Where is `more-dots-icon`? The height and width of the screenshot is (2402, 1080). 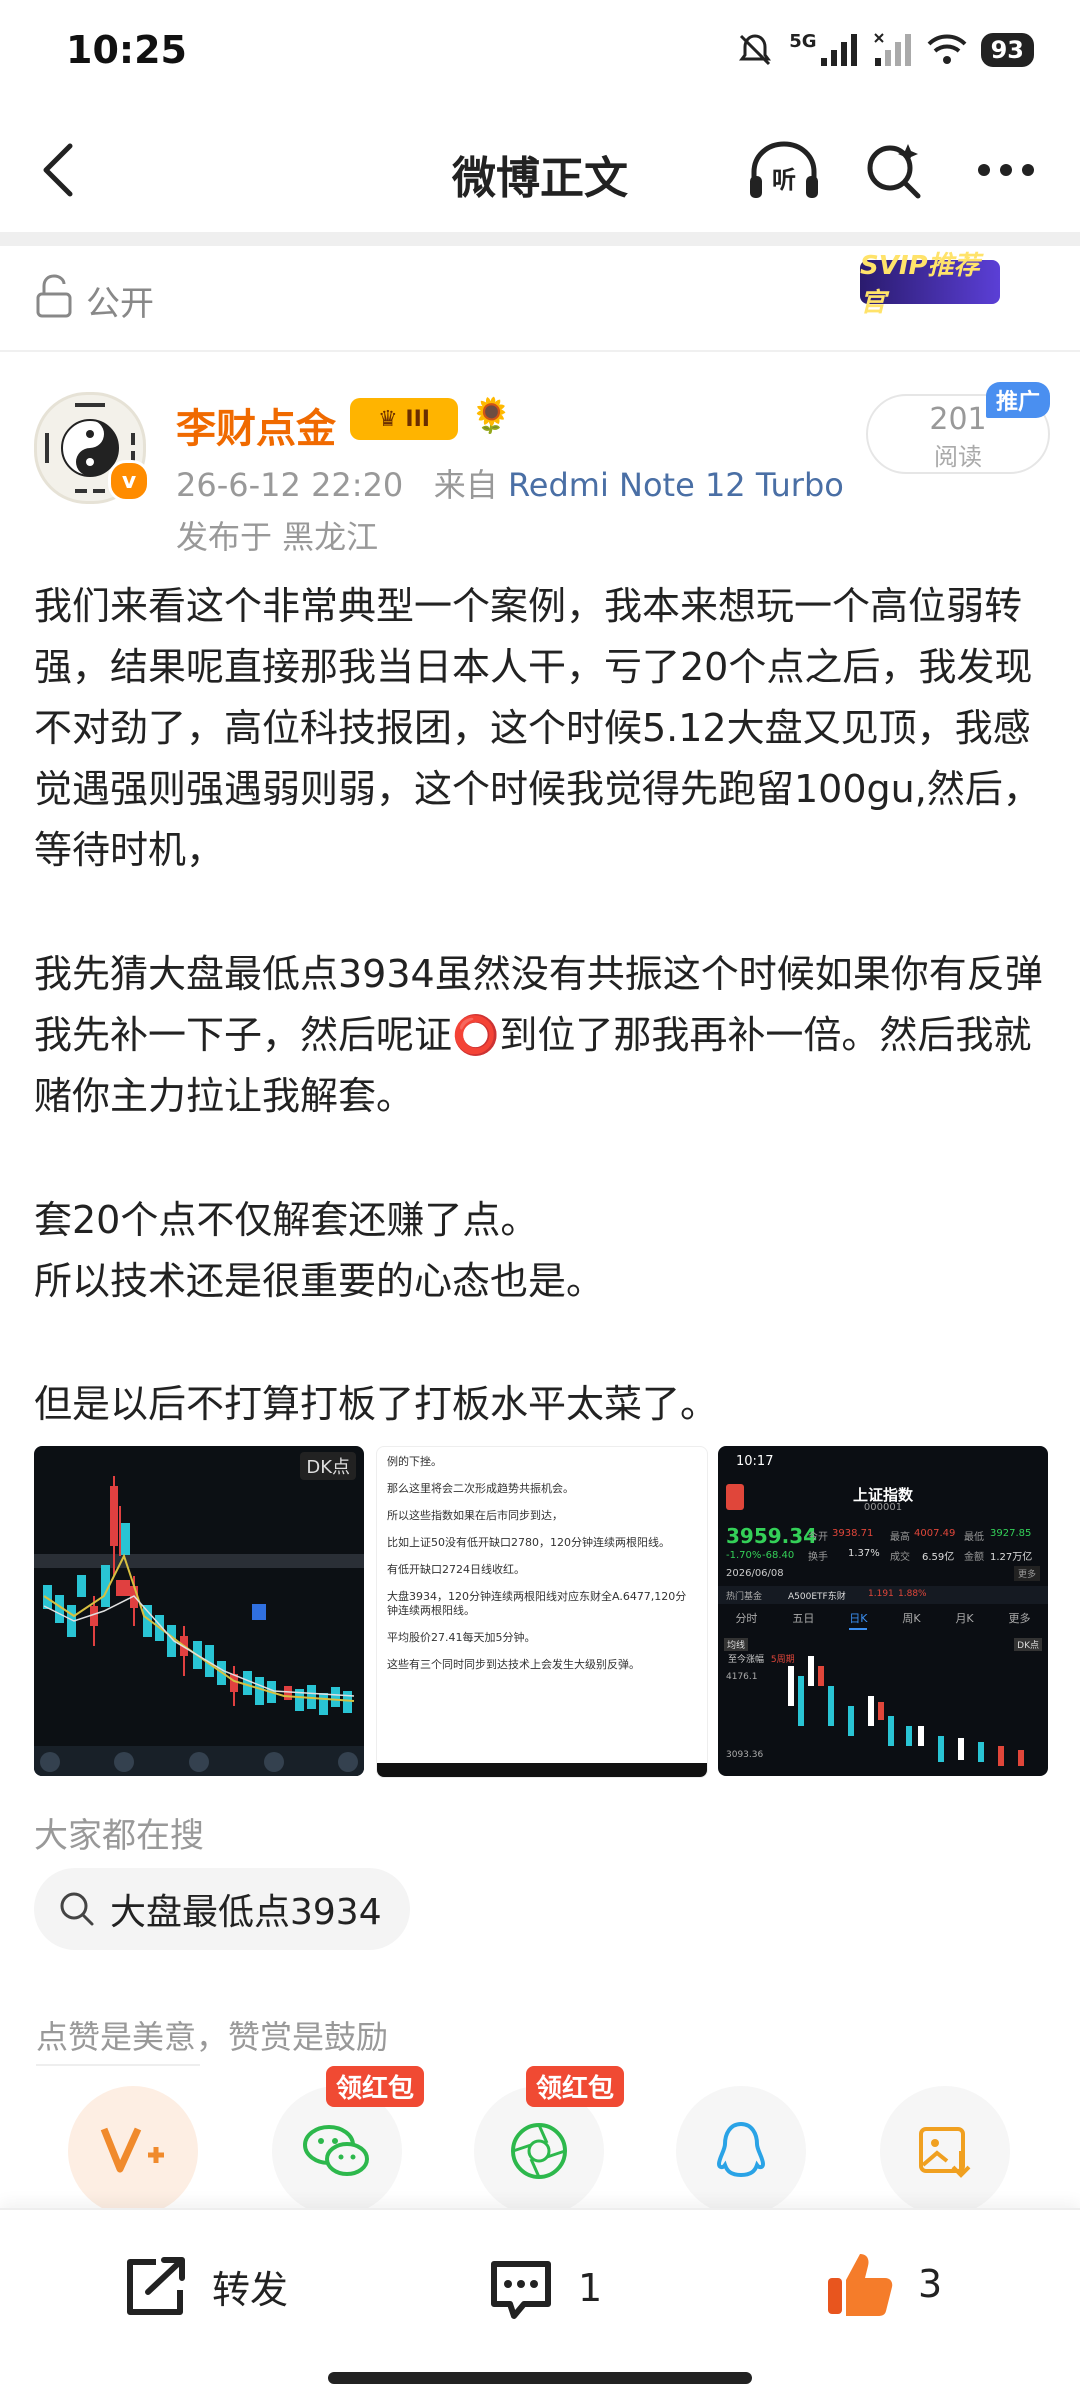 more-dots-icon is located at coordinates (1006, 170).